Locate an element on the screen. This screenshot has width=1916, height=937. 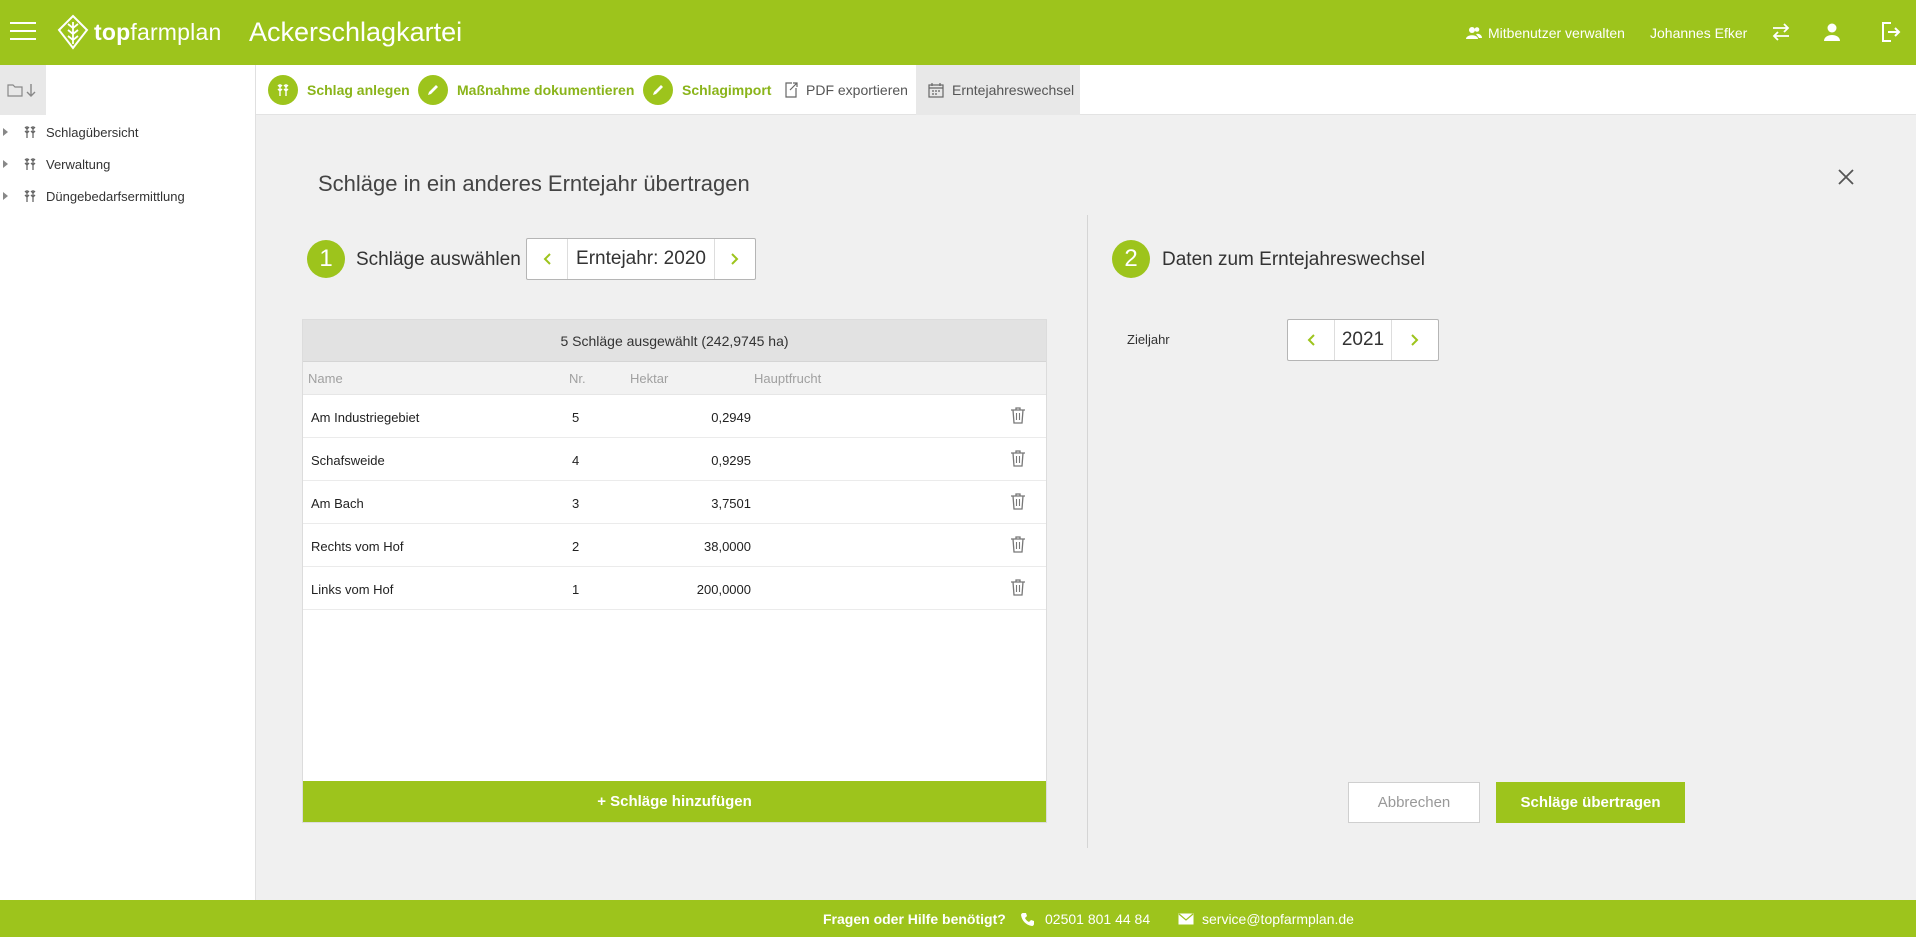
user-name: Johannes Efker is located at coordinates (1698, 32).